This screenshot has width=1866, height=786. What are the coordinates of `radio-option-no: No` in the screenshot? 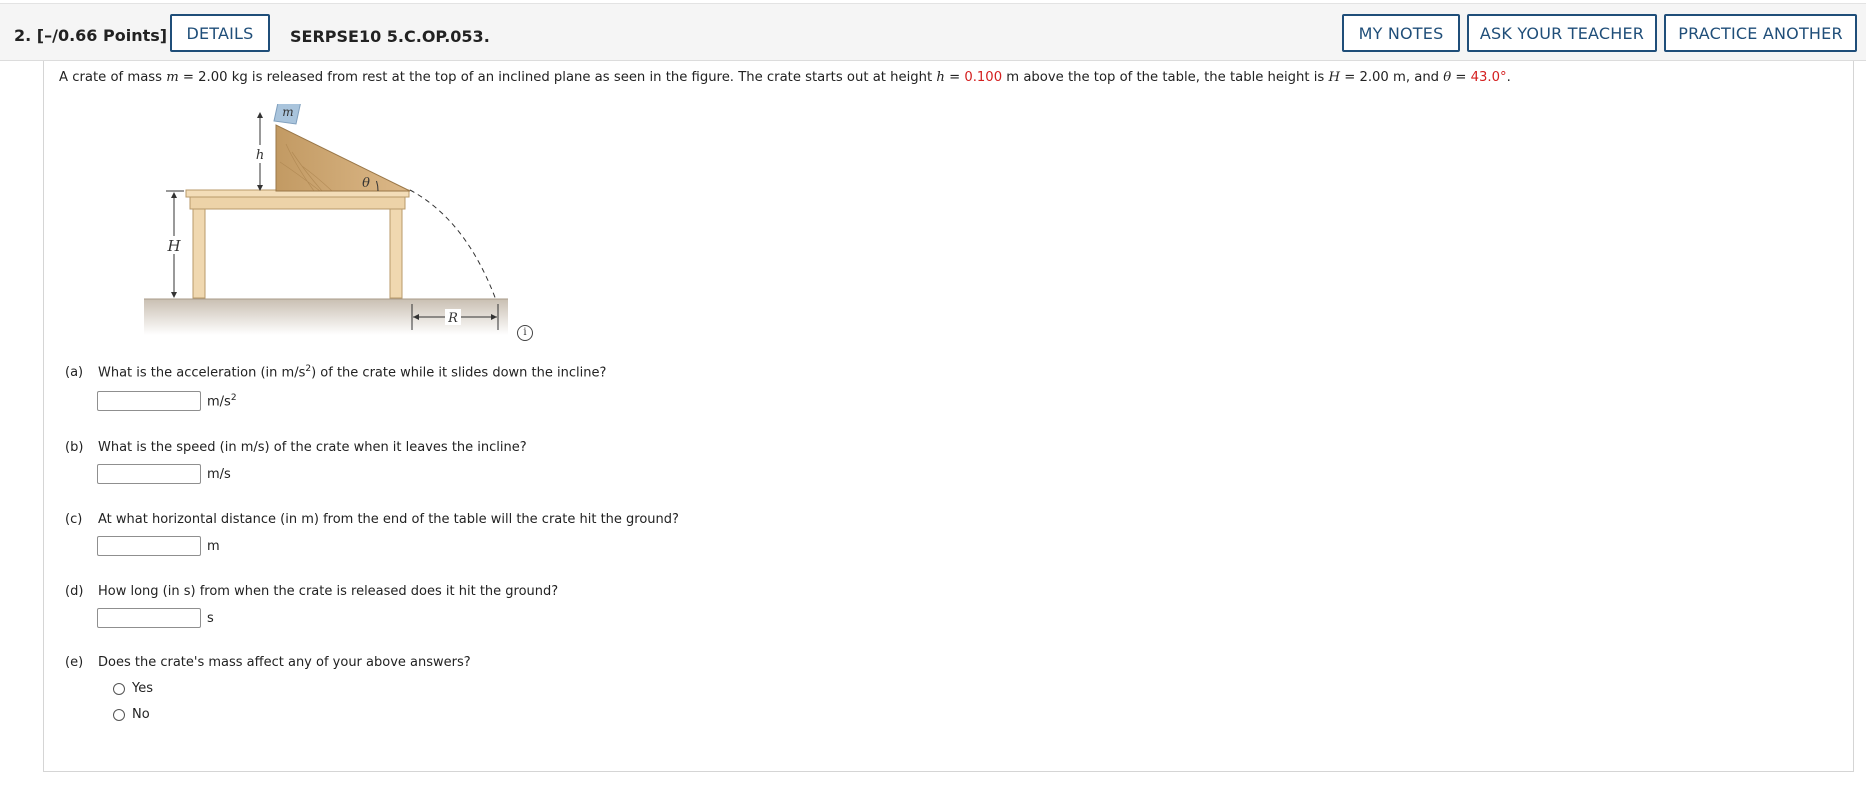 It's located at (131, 714).